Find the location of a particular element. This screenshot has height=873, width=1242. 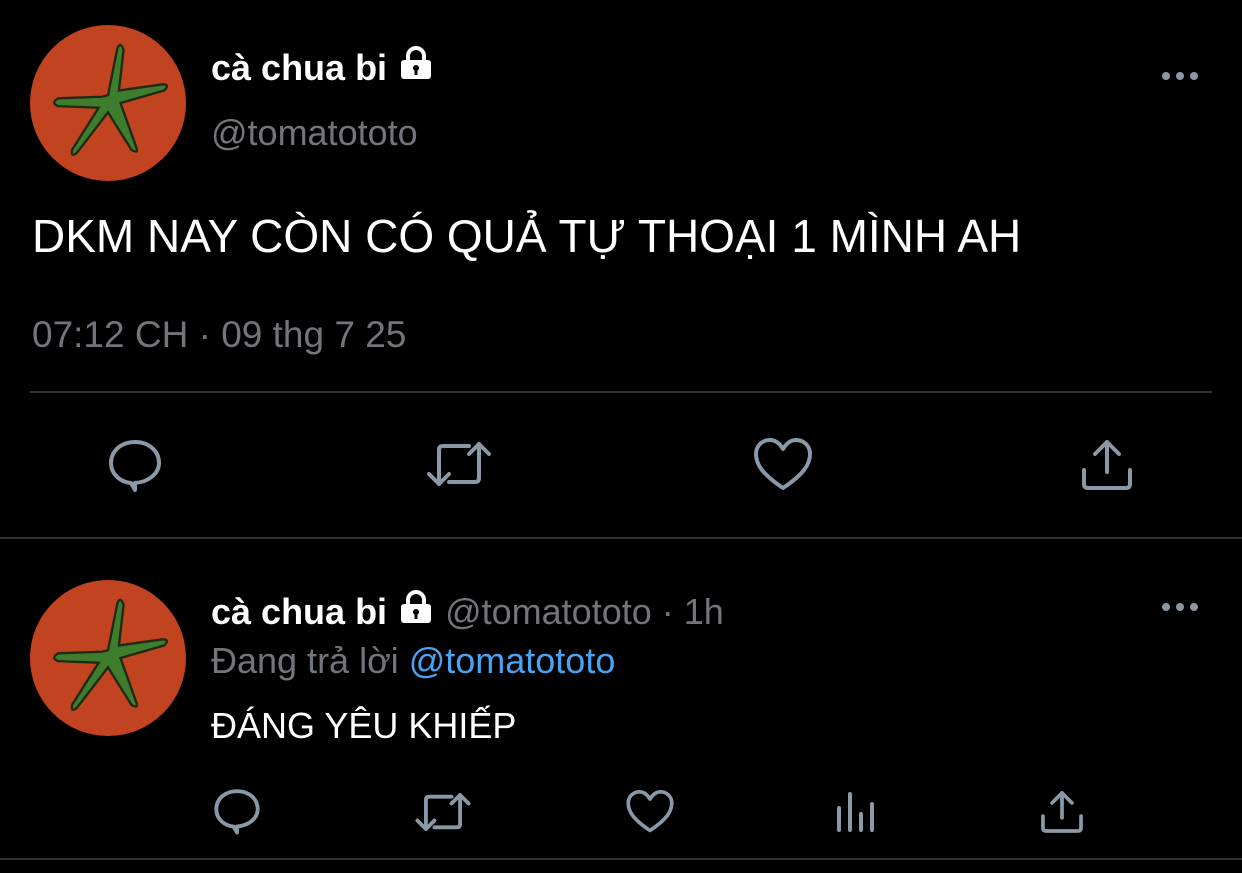

main-reply-button is located at coordinates (135, 465).